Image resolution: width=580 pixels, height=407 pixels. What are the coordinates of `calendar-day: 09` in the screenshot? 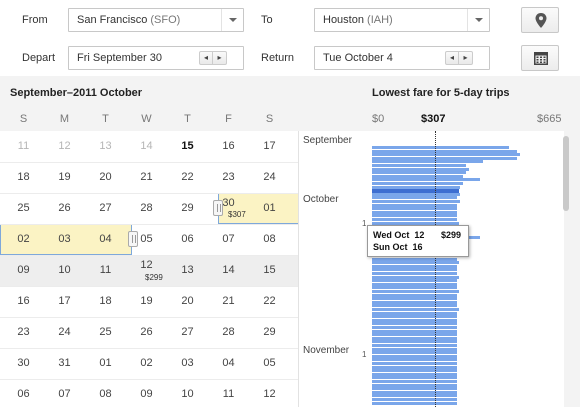 It's located at (146, 394).